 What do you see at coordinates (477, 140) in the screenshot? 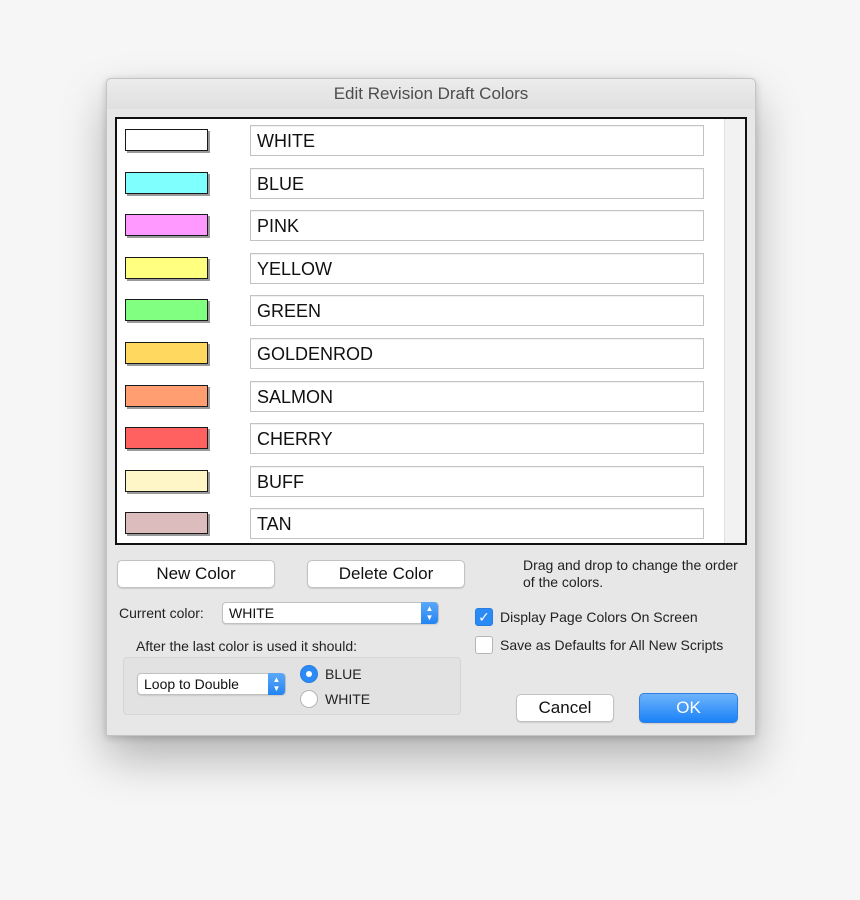
I see `color-name-field: WHITE` at bounding box center [477, 140].